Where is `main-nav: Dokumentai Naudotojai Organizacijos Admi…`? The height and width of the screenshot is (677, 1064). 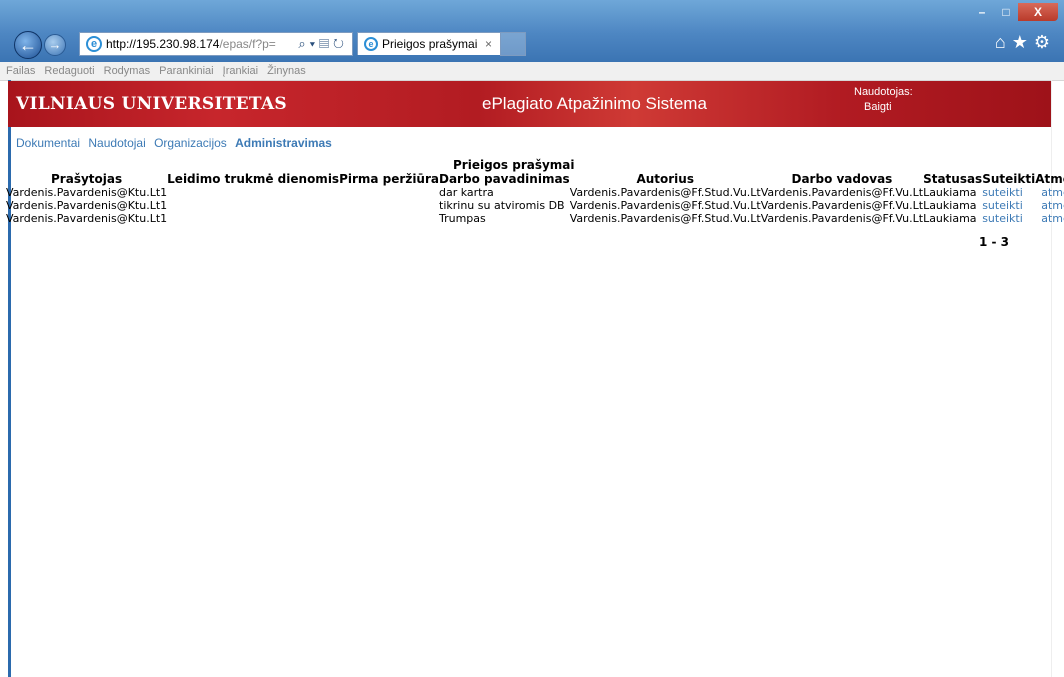 main-nav: Dokumentai Naudotojai Organizacijos Admi… is located at coordinates (176, 143).